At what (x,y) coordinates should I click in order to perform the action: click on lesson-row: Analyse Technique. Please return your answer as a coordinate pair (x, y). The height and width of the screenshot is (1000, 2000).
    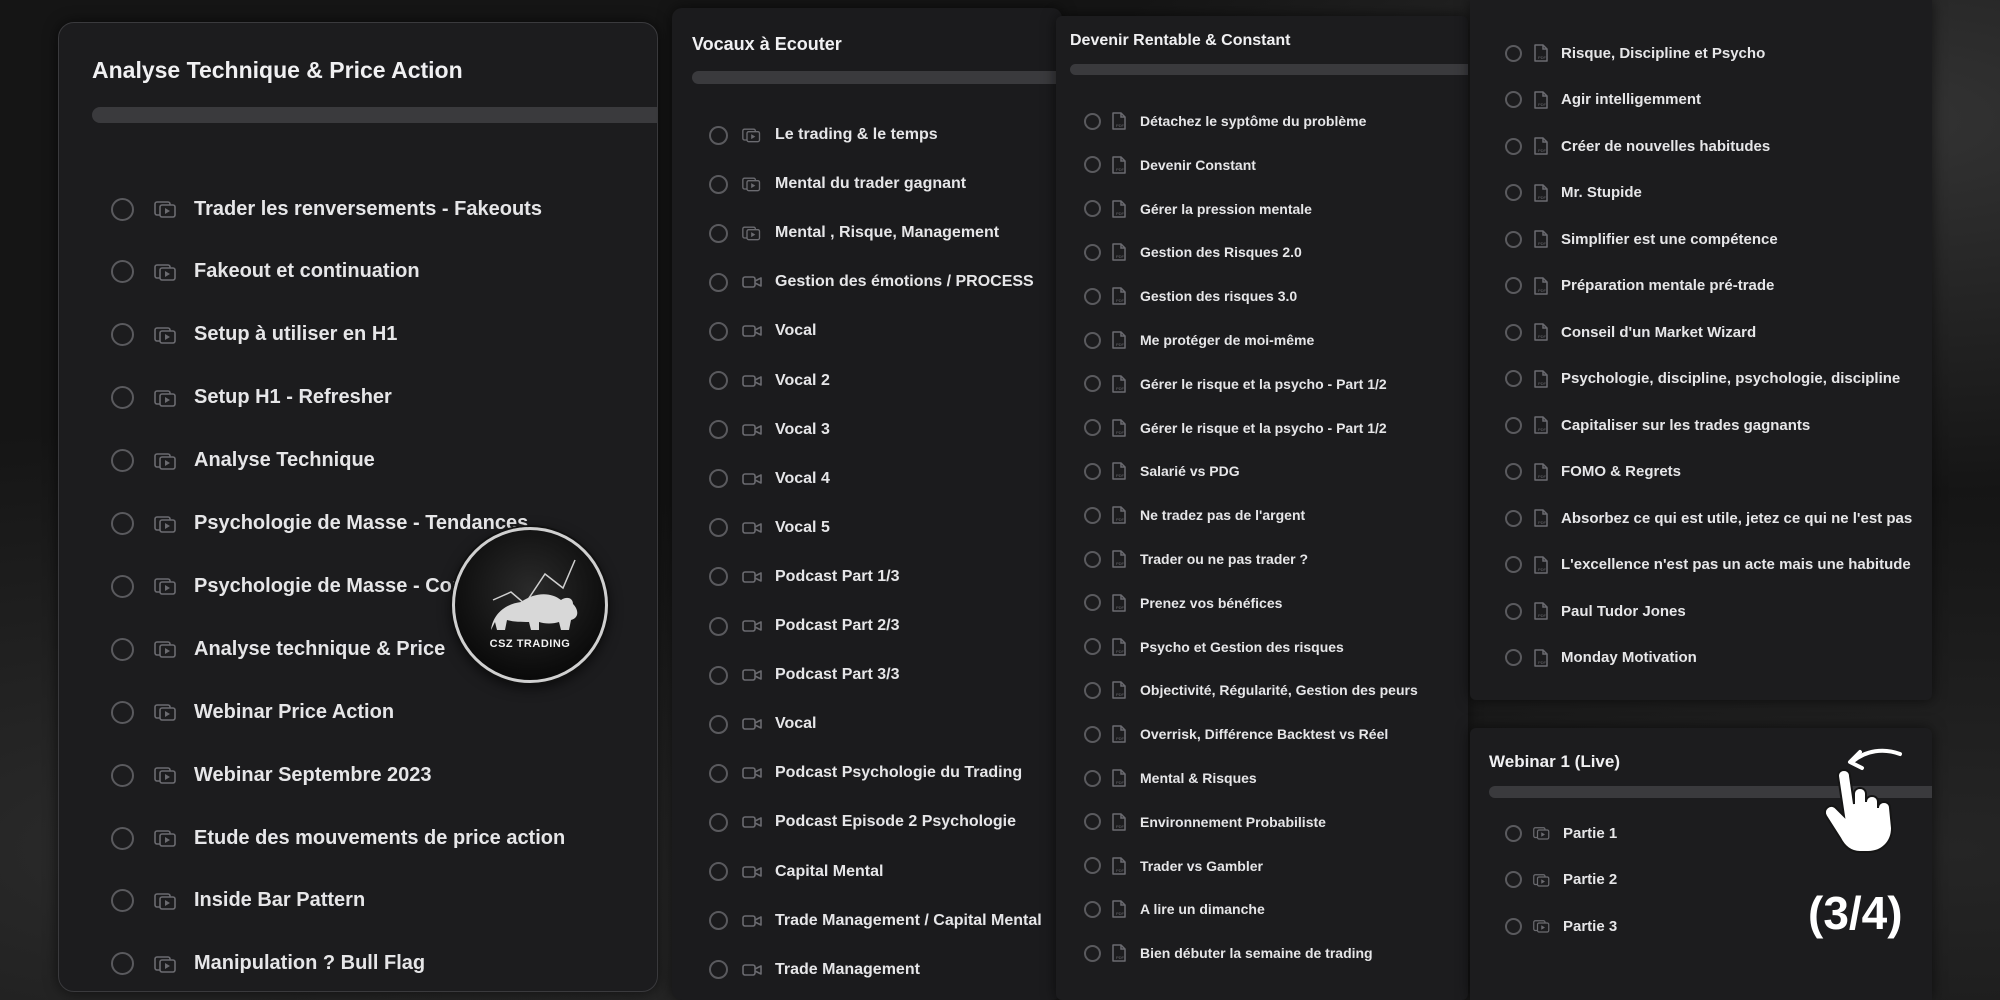
    Looking at the image, I should click on (217, 461).